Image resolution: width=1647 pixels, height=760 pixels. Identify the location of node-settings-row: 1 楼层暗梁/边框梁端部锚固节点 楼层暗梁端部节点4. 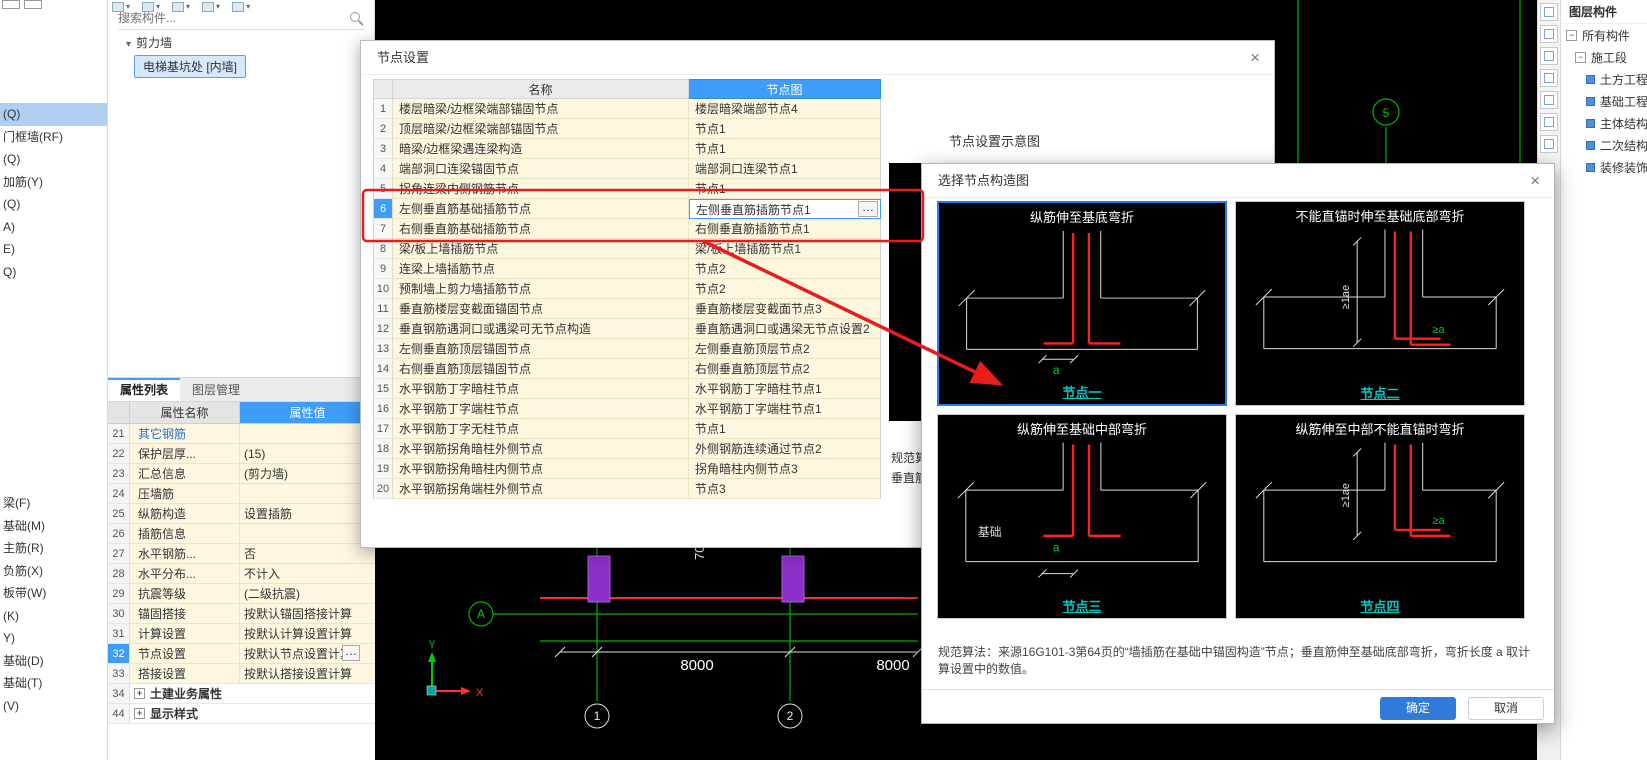
(627, 109).